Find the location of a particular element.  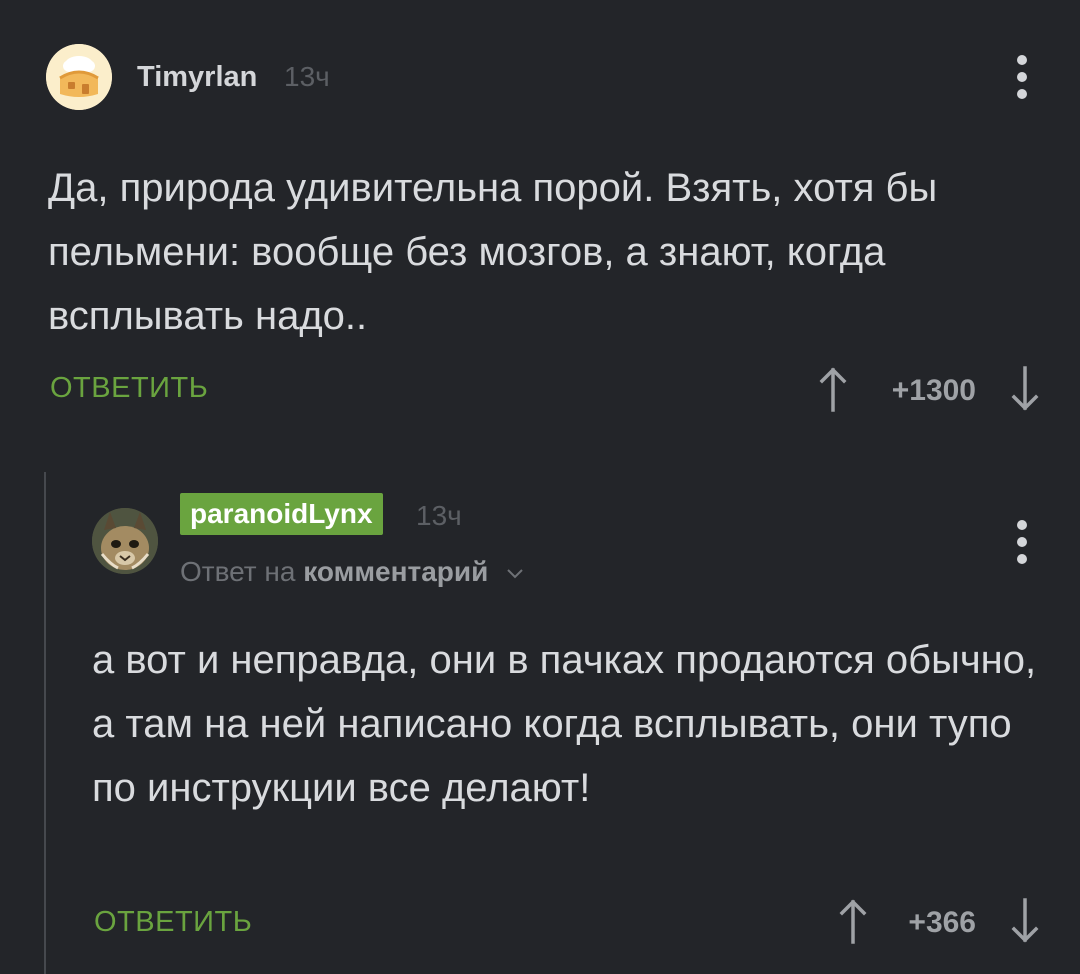

username: paranoidLynx is located at coordinates (281, 514).